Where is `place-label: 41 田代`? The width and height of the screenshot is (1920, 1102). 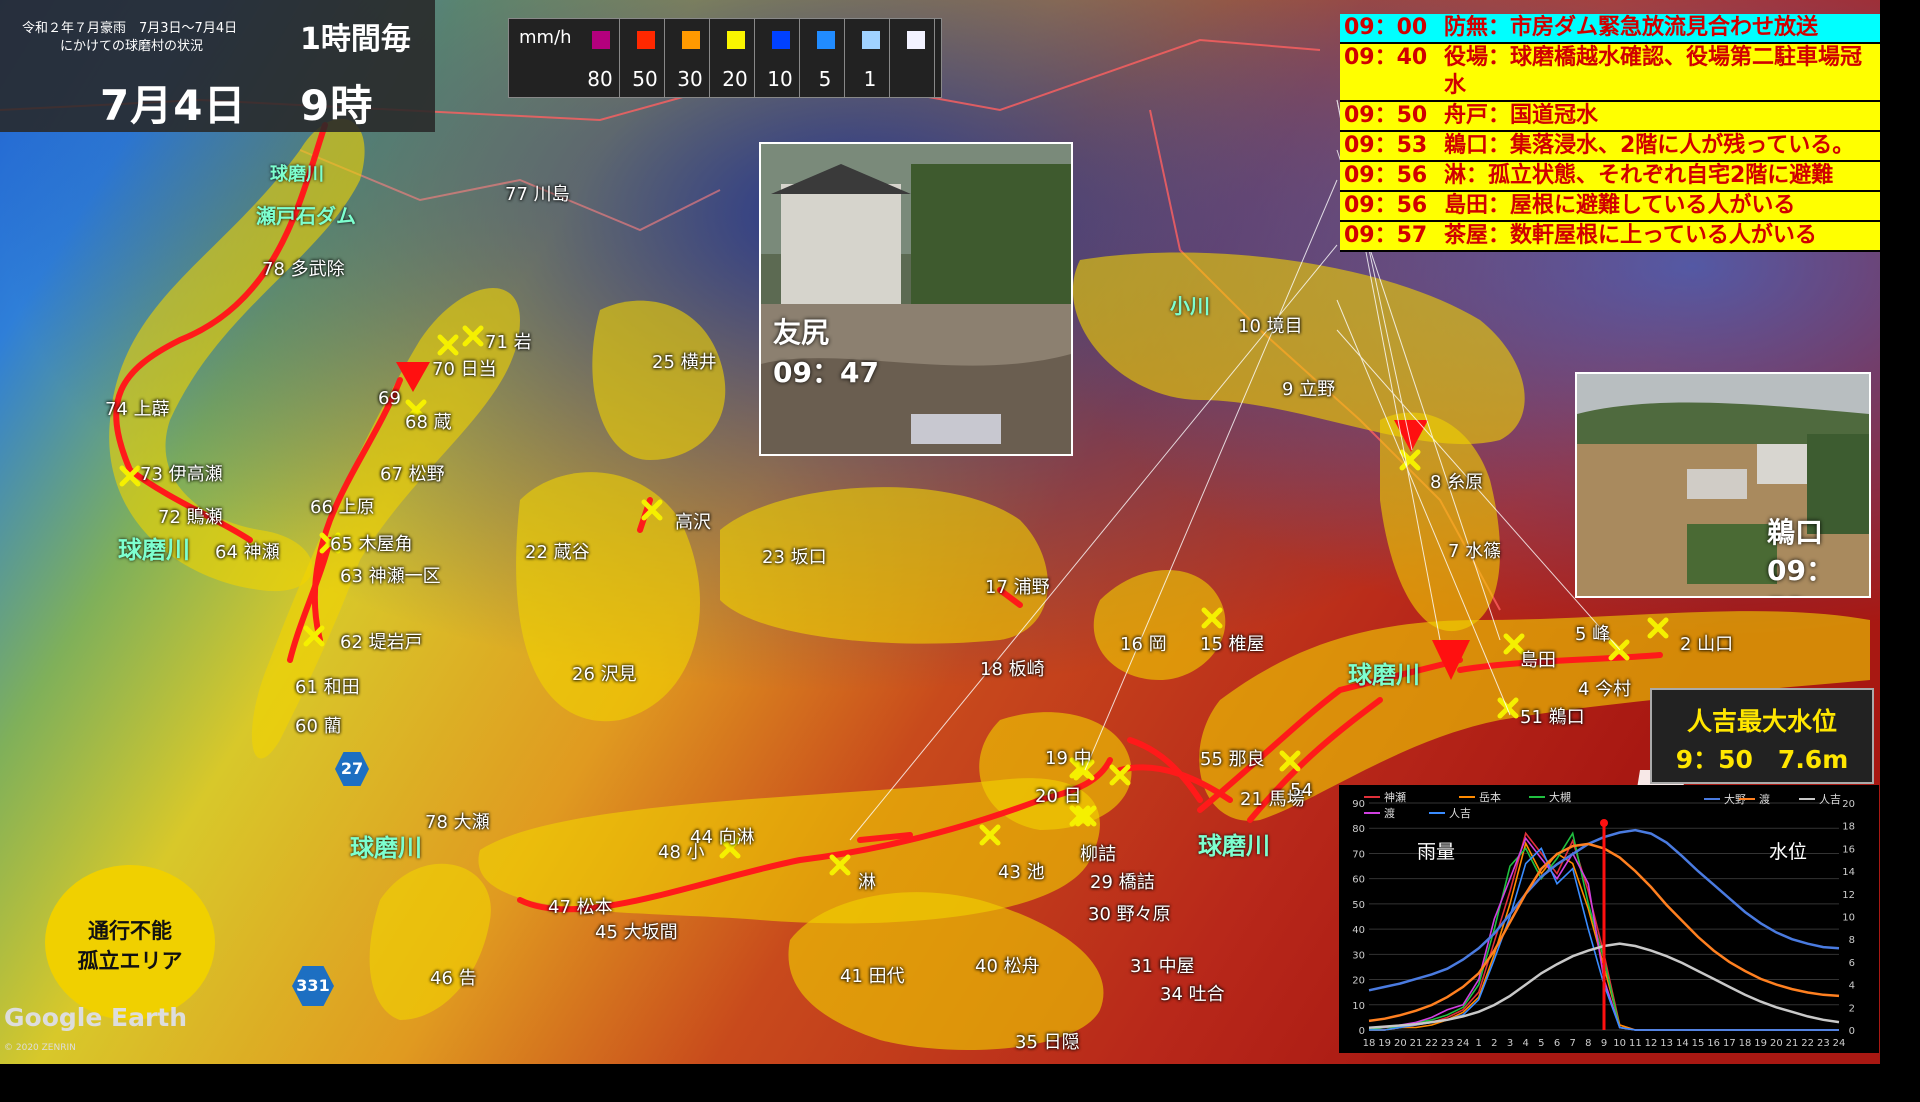
place-label: 41 田代 is located at coordinates (872, 976).